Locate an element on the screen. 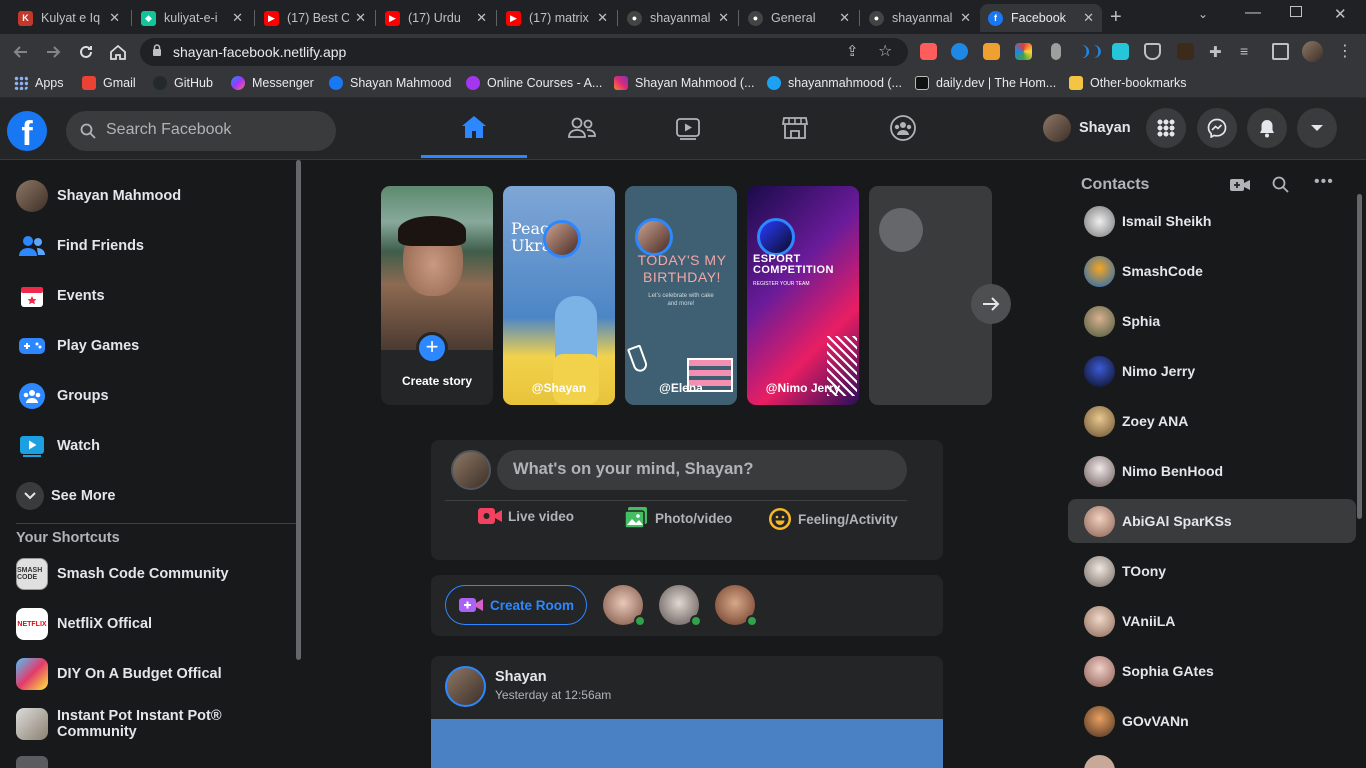 The width and height of the screenshot is (1366, 768). contact-item: TOony is located at coordinates (1212, 571).